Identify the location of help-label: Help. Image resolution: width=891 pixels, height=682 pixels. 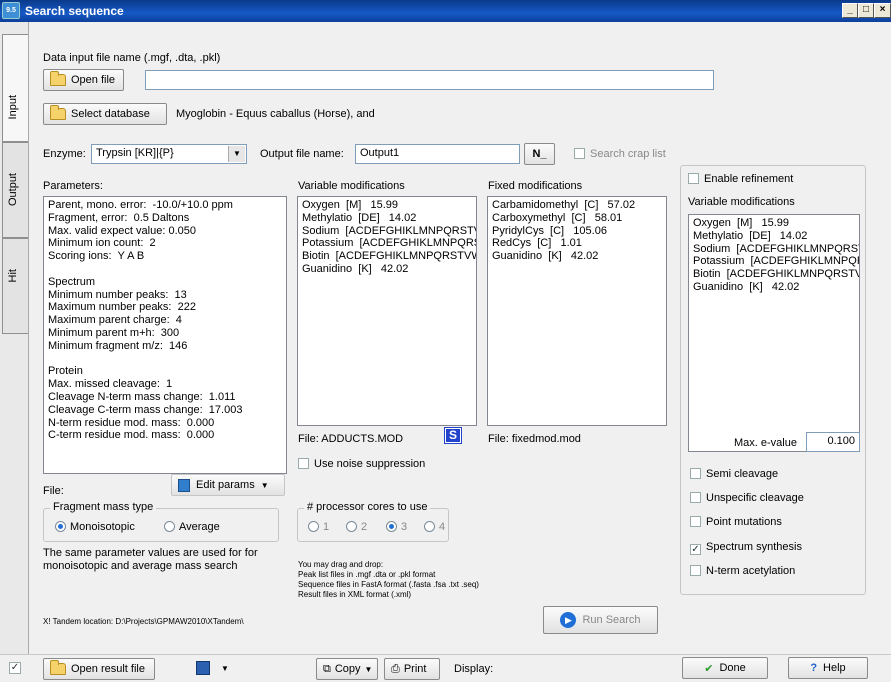
(834, 668).